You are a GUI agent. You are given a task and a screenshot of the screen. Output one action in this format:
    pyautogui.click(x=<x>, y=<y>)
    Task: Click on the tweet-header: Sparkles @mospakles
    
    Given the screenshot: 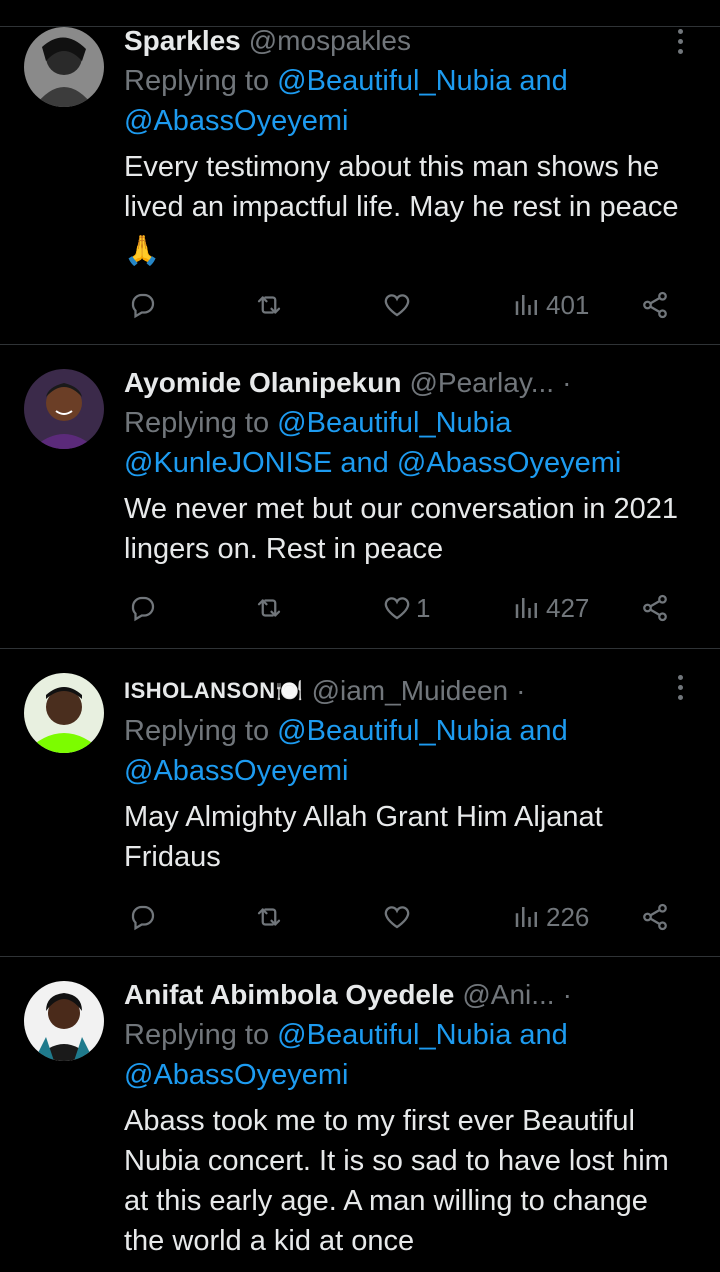 What is the action you would take?
    pyautogui.click(x=392, y=41)
    